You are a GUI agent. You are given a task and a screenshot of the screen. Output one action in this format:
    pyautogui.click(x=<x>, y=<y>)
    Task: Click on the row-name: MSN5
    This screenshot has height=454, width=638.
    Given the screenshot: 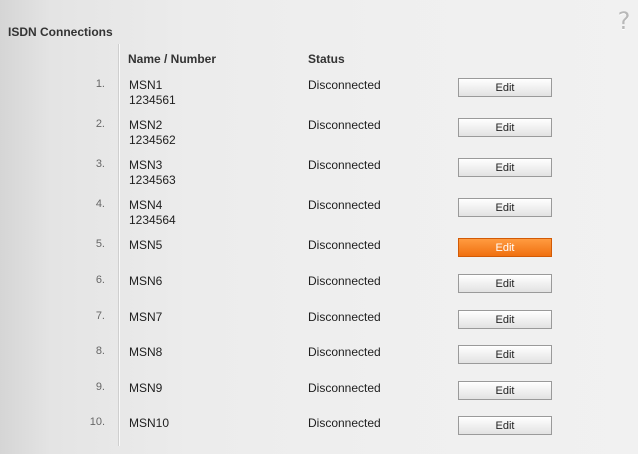 What is the action you would take?
    pyautogui.click(x=145, y=245)
    